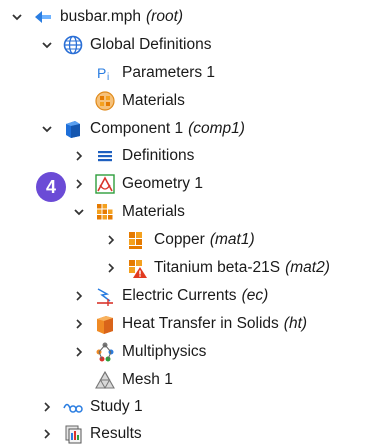  Describe the element at coordinates (73, 407) in the screenshot. I see `study-icon` at that location.